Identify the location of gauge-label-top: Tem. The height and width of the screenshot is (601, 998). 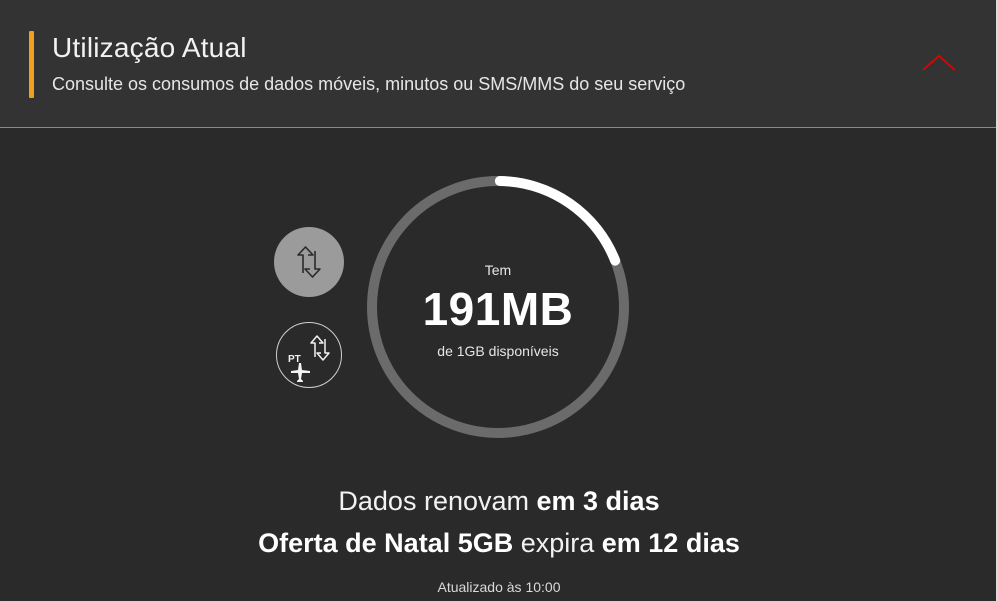
(498, 270).